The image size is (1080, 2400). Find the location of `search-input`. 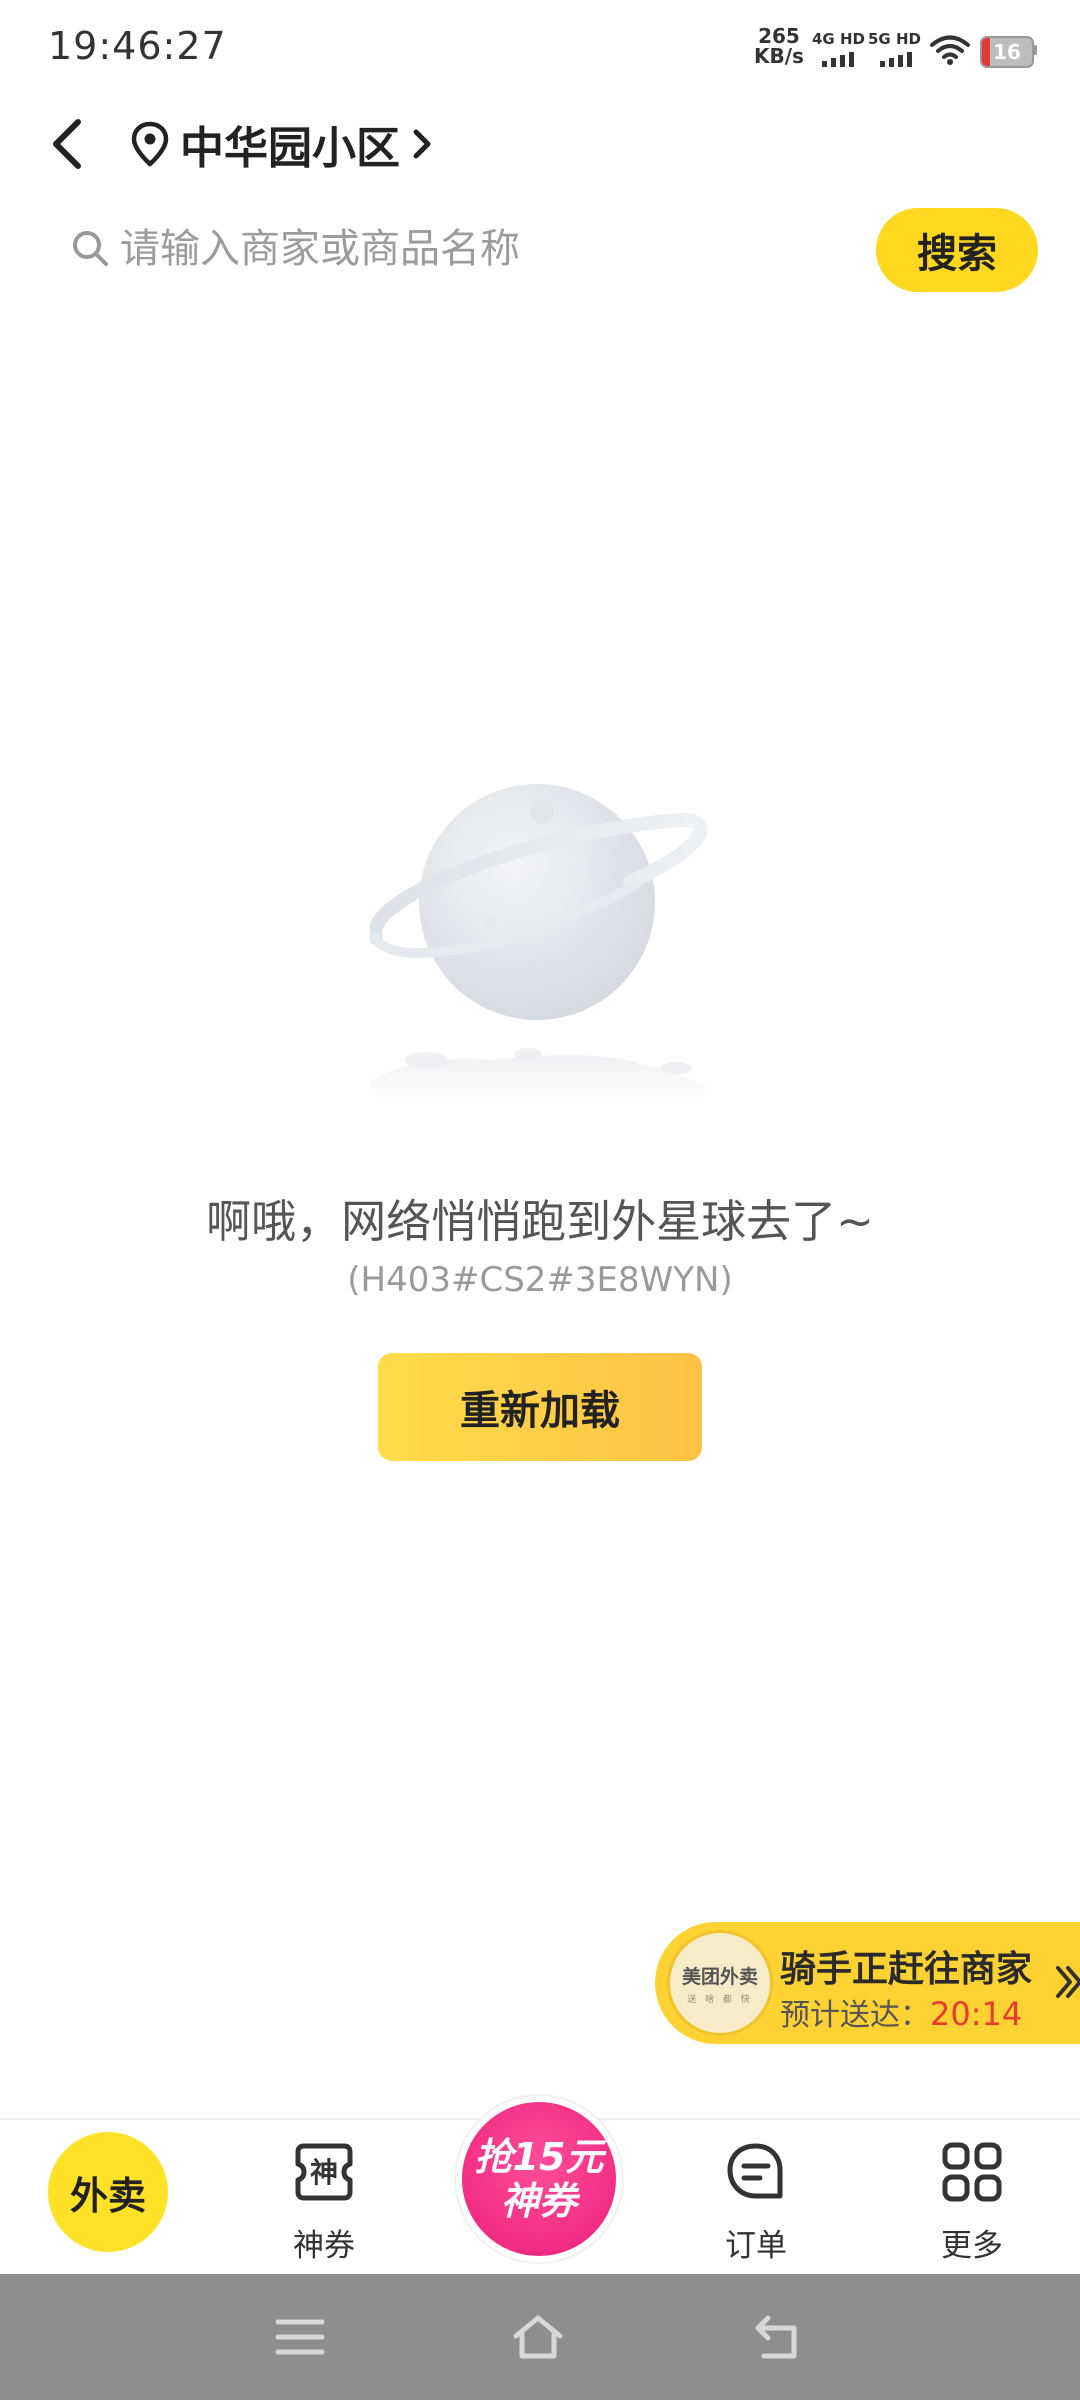

search-input is located at coordinates (470, 249).